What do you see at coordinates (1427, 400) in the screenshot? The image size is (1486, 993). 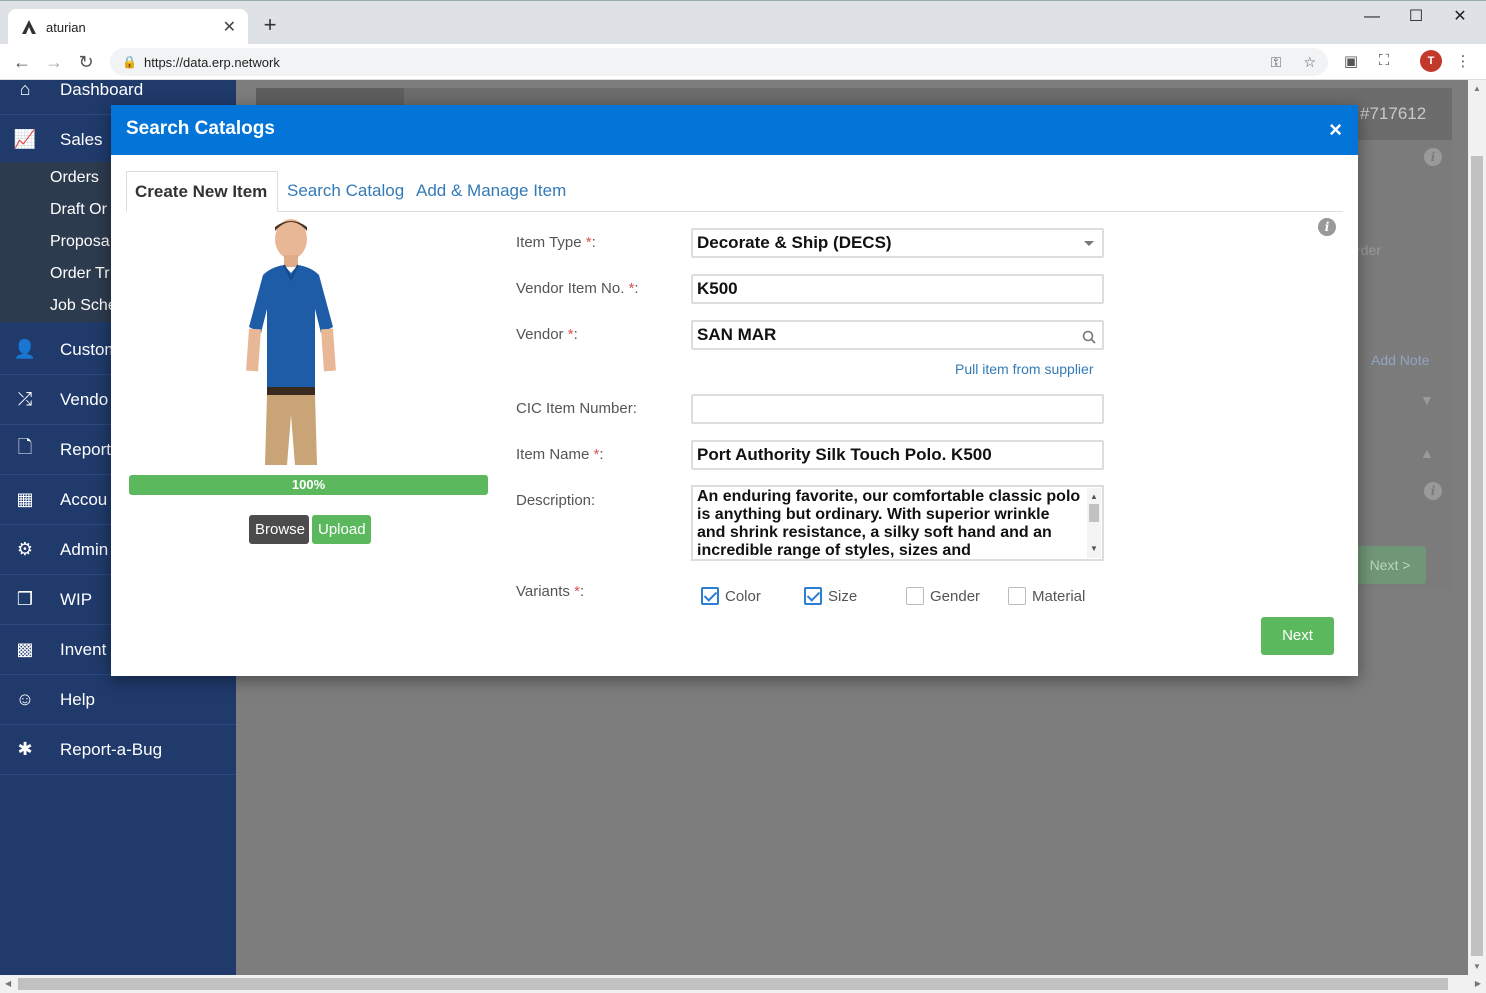 I see `collapse-down-icon: ▼` at bounding box center [1427, 400].